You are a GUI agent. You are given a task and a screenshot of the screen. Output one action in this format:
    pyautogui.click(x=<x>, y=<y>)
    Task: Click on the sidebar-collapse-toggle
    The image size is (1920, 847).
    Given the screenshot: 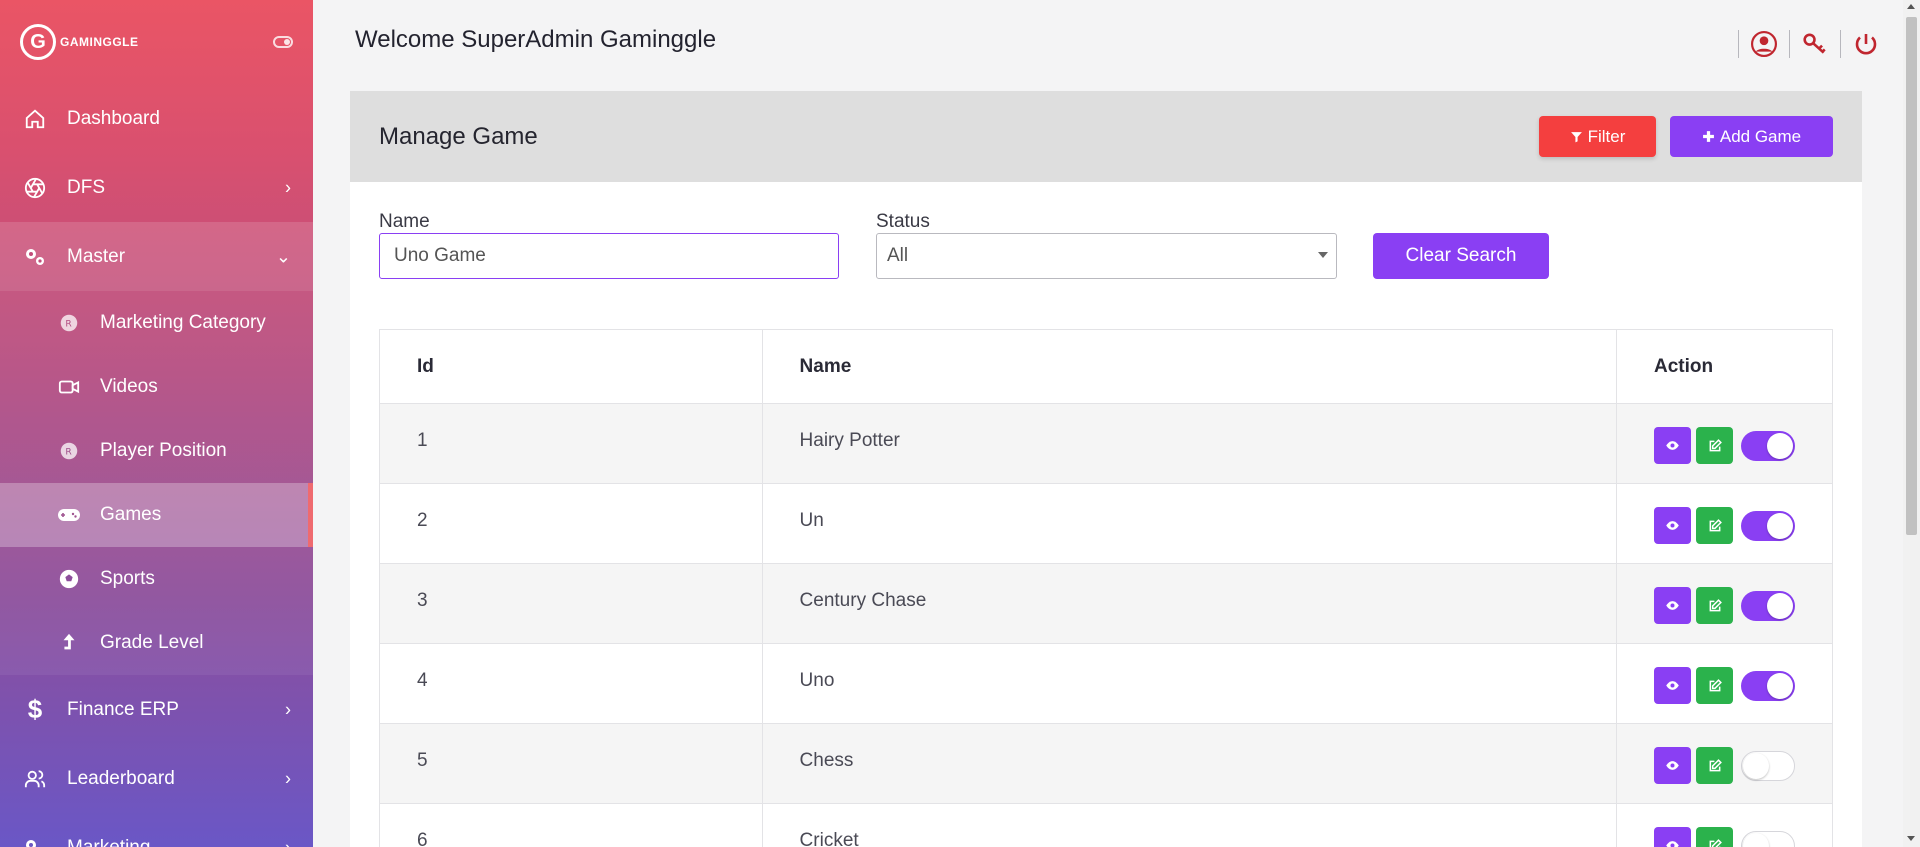 What is the action you would take?
    pyautogui.click(x=283, y=42)
    